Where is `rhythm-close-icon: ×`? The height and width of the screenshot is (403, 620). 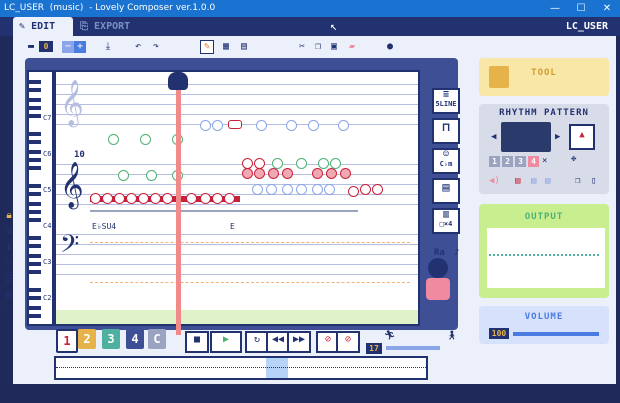
rhythm-close-icon: × is located at coordinates (544, 161).